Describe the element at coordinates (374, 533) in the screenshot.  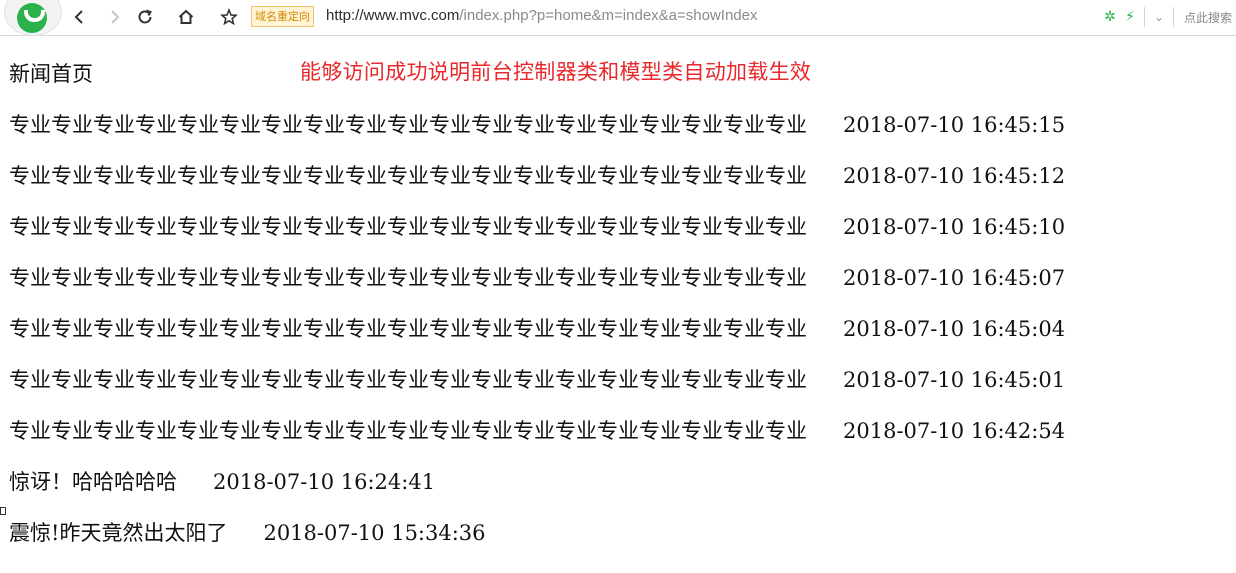
I see `news-time: 2018-07-10 15:34:36` at that location.